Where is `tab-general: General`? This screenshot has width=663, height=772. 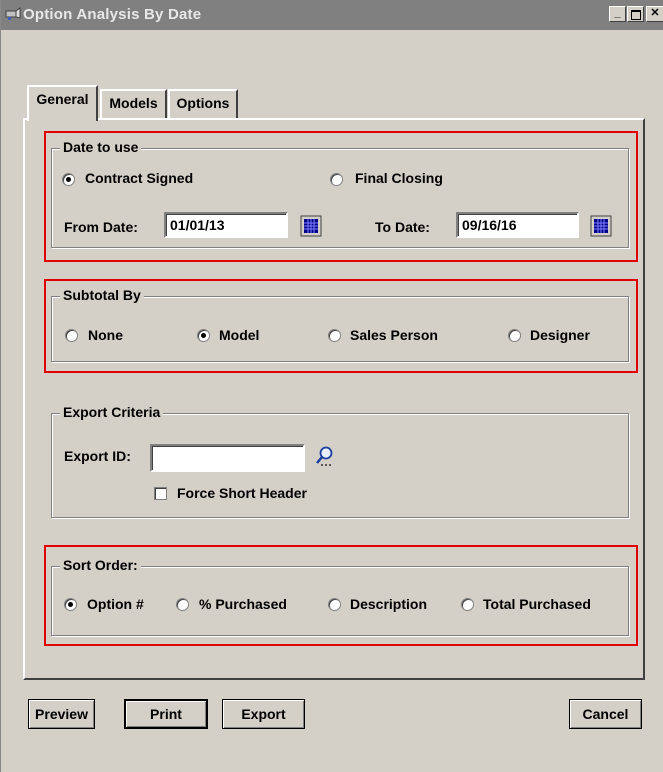
tab-general: General is located at coordinates (62, 103).